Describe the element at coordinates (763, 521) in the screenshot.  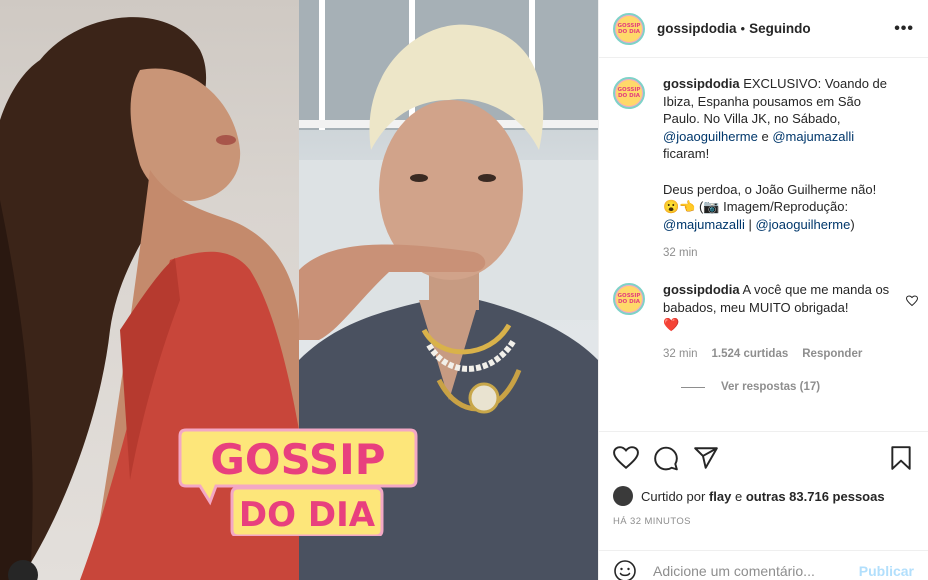
I see `post-timestamp: HÁ 32 MINUTOS` at that location.